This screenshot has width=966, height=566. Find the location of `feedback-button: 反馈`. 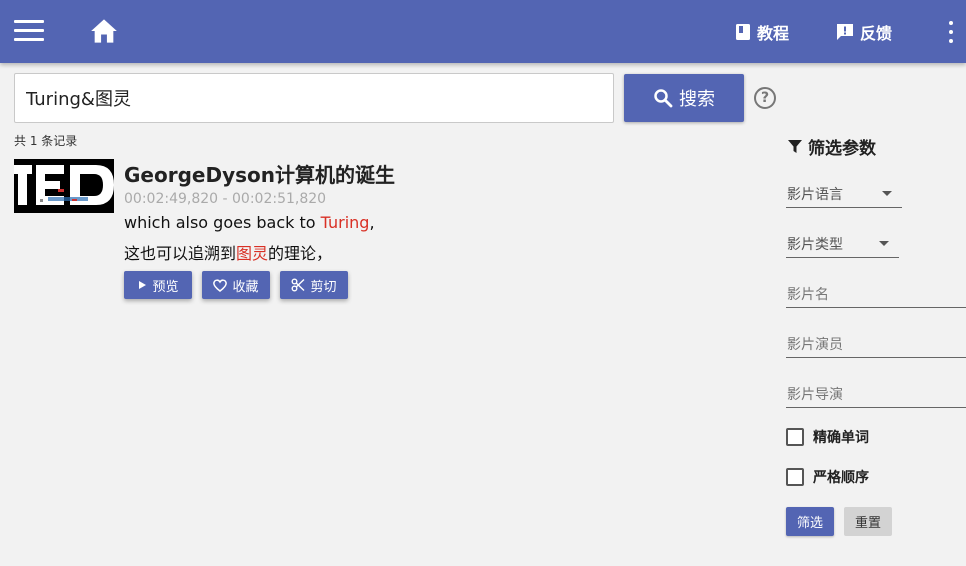

feedback-button: 反馈 is located at coordinates (864, 32).